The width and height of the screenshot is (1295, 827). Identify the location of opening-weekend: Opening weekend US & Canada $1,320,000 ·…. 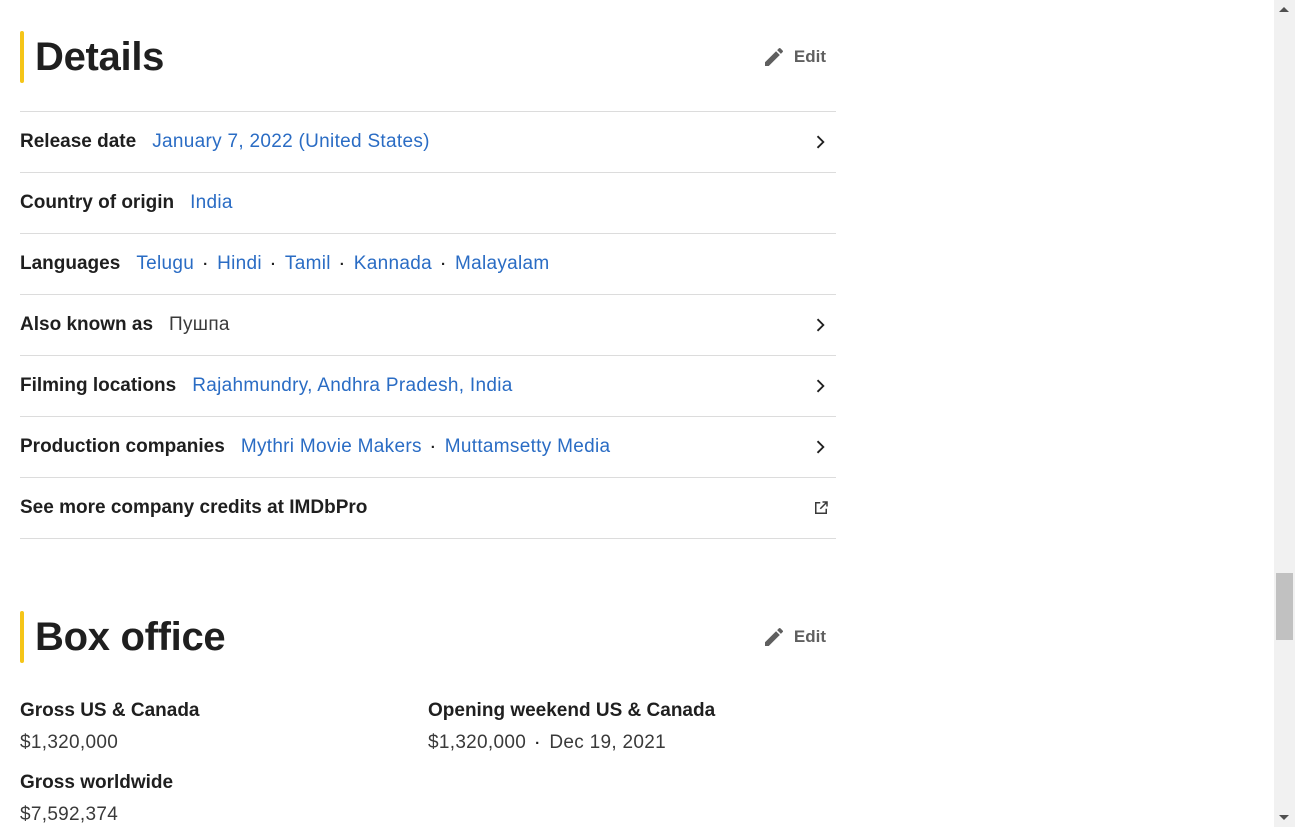
(571, 727).